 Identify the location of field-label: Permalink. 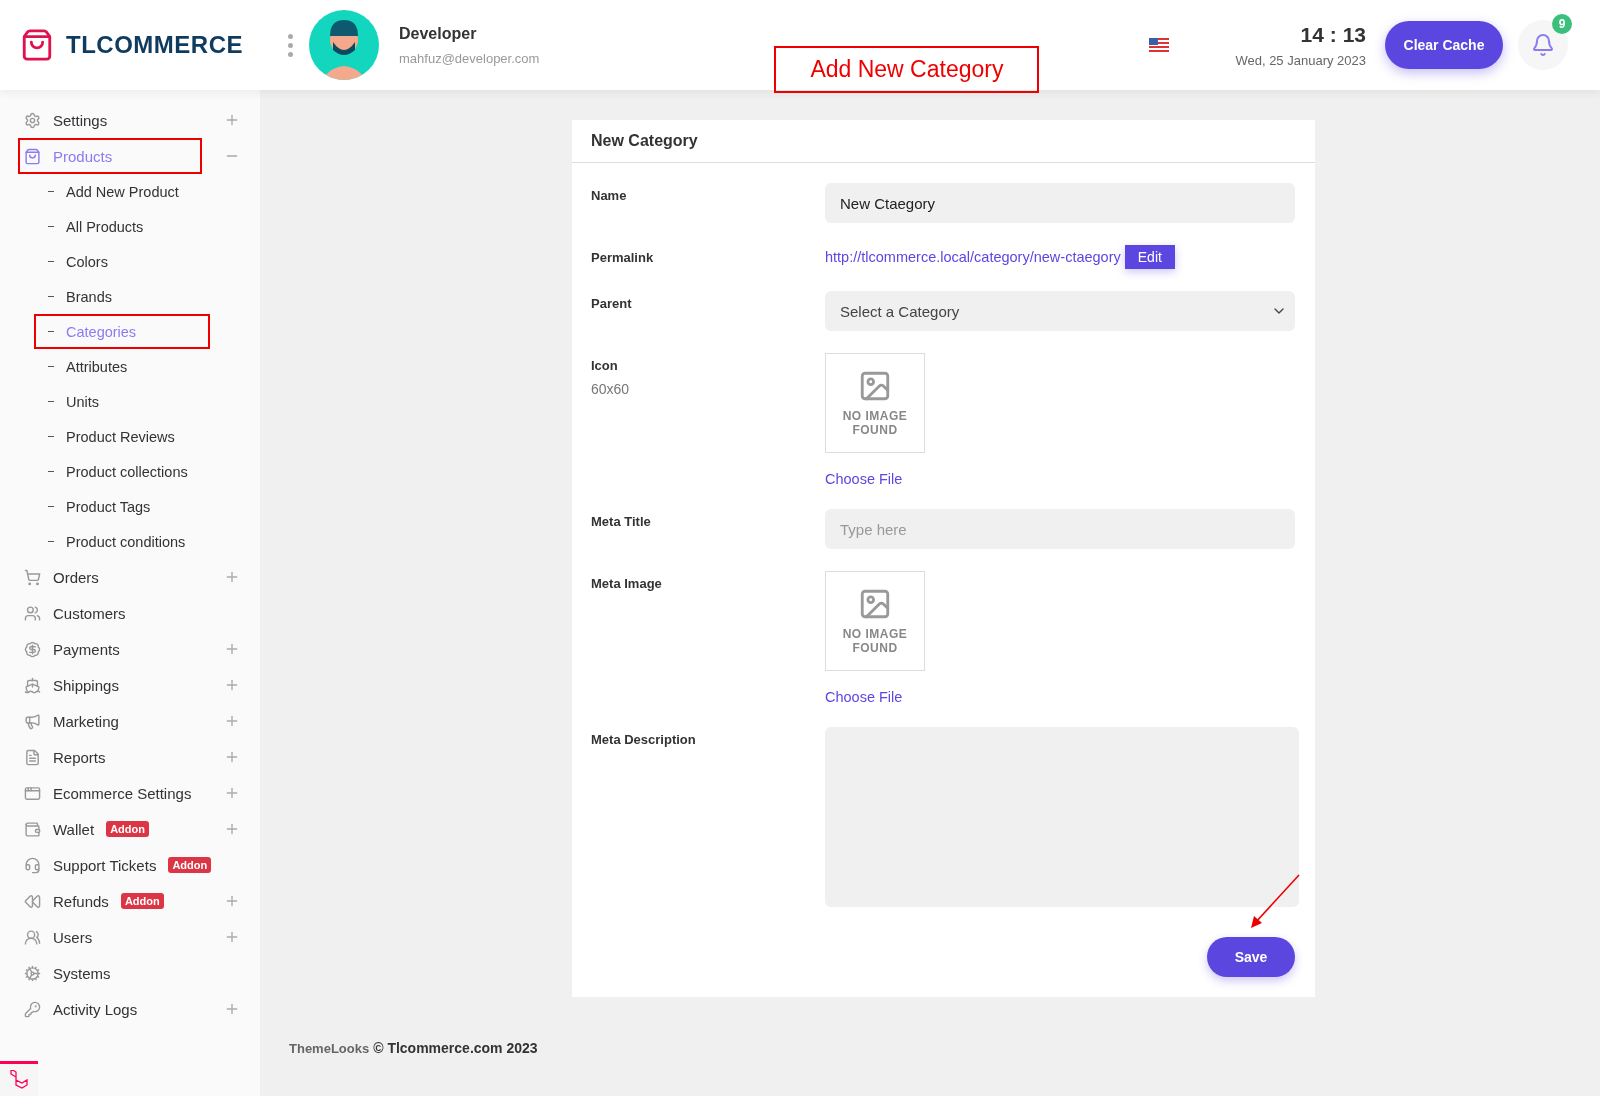
(623, 257).